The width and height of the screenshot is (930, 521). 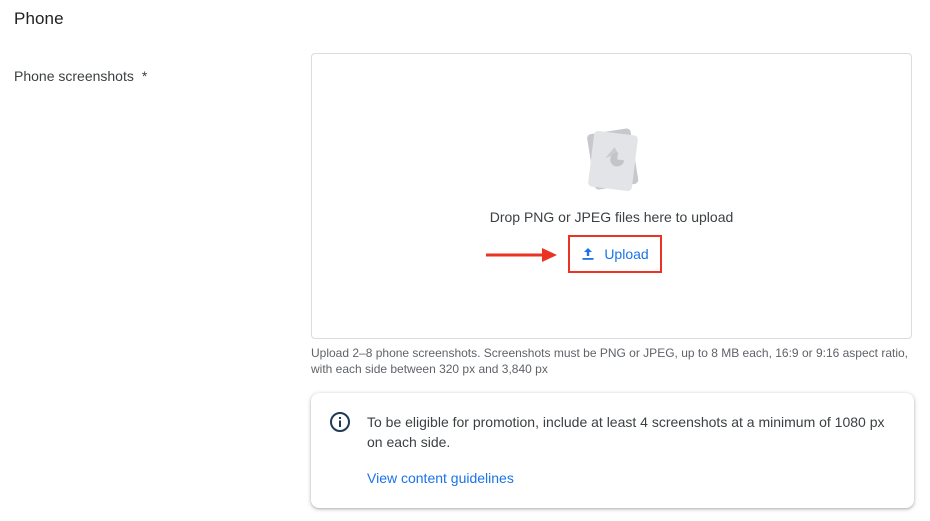 I want to click on upload-icon, so click(x=588, y=254).